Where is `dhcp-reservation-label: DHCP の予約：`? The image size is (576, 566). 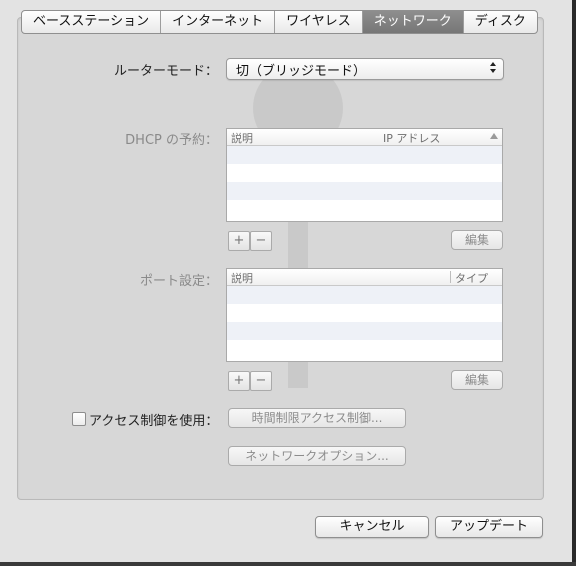 dhcp-reservation-label: DHCP の予約： is located at coordinates (171, 140).